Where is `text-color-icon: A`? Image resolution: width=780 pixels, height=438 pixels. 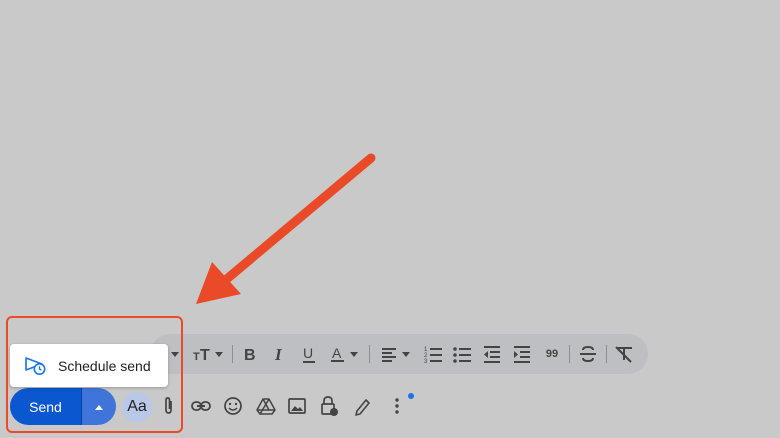
text-color-icon: A is located at coordinates (345, 354).